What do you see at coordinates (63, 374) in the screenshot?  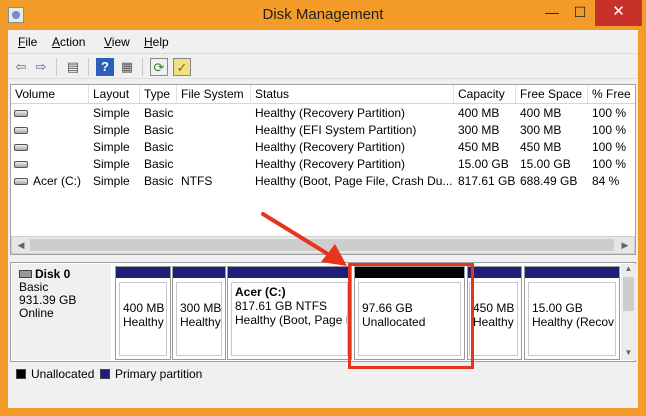 I see `legend-label-unallocated: Unallocated` at bounding box center [63, 374].